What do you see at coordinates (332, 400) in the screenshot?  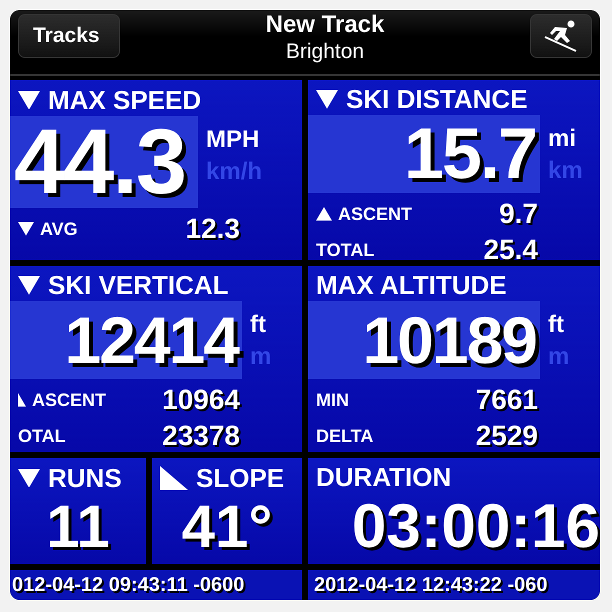 I see `stat-label: MIN` at bounding box center [332, 400].